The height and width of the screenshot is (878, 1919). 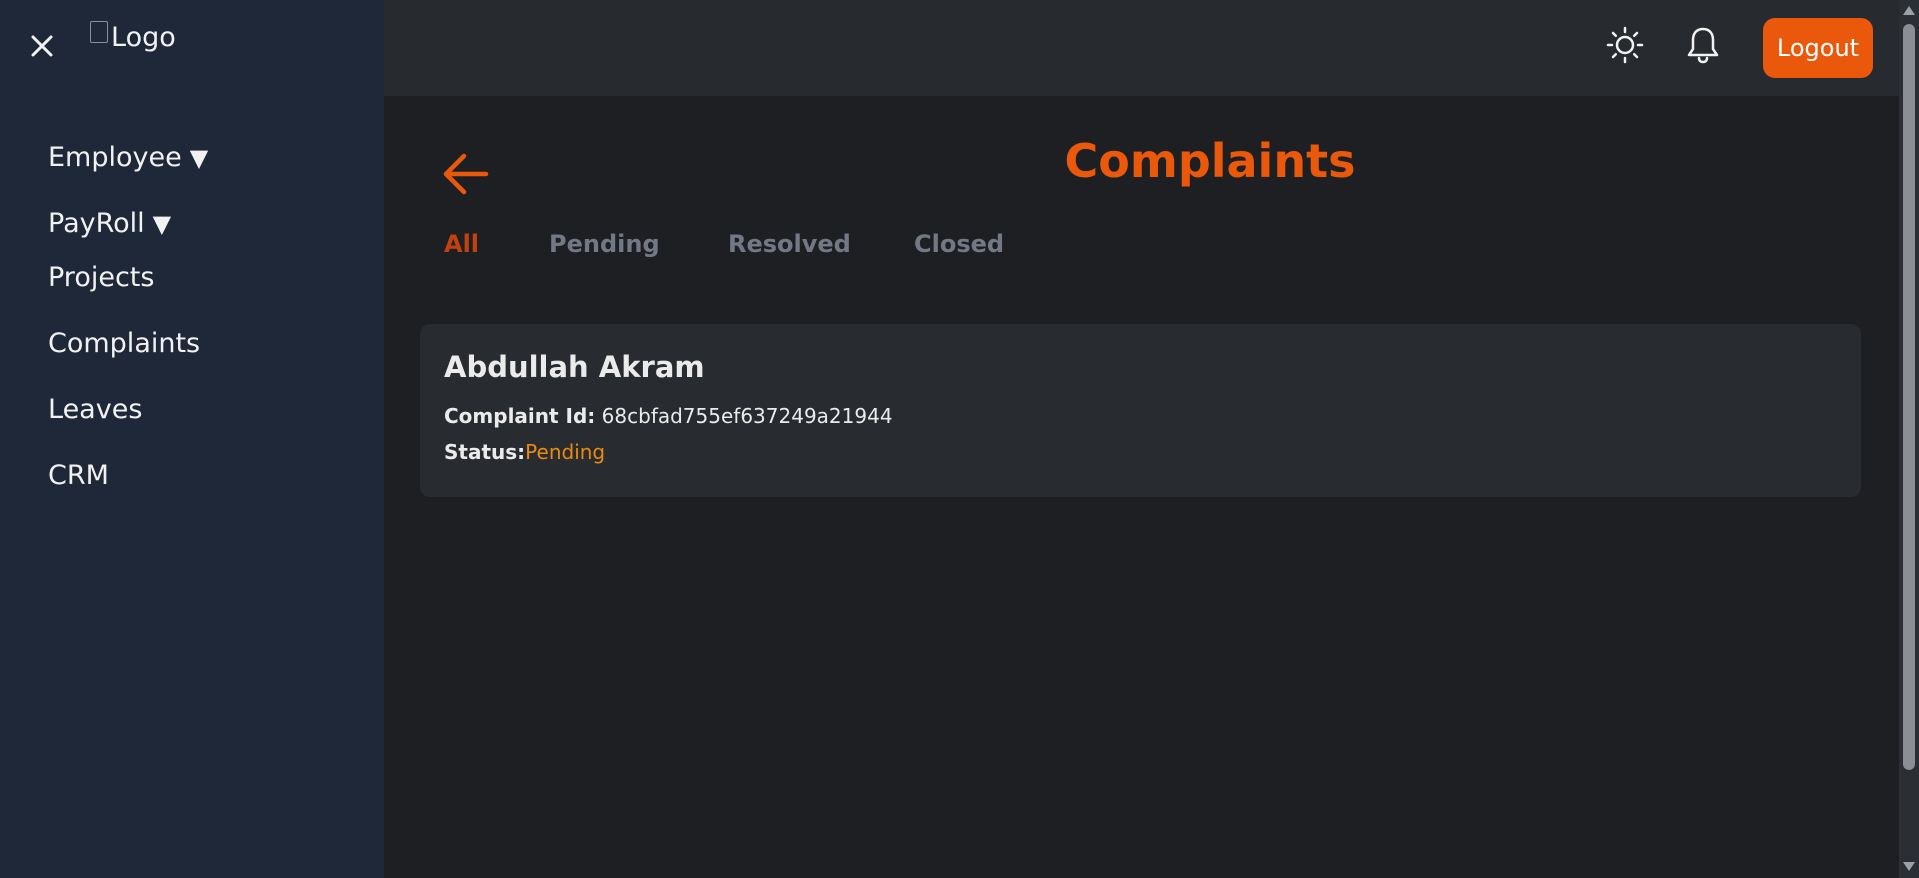 I want to click on logout-button: Logout, so click(x=1818, y=48).